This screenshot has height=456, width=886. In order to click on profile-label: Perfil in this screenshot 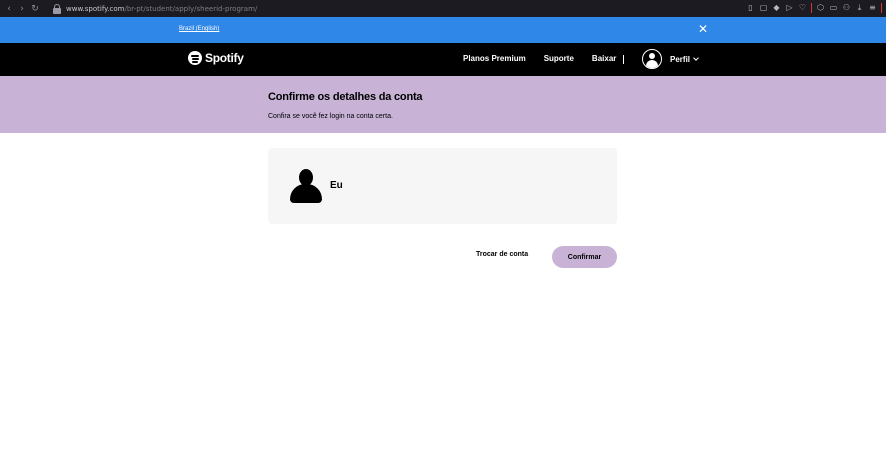, I will do `click(680, 59)`.